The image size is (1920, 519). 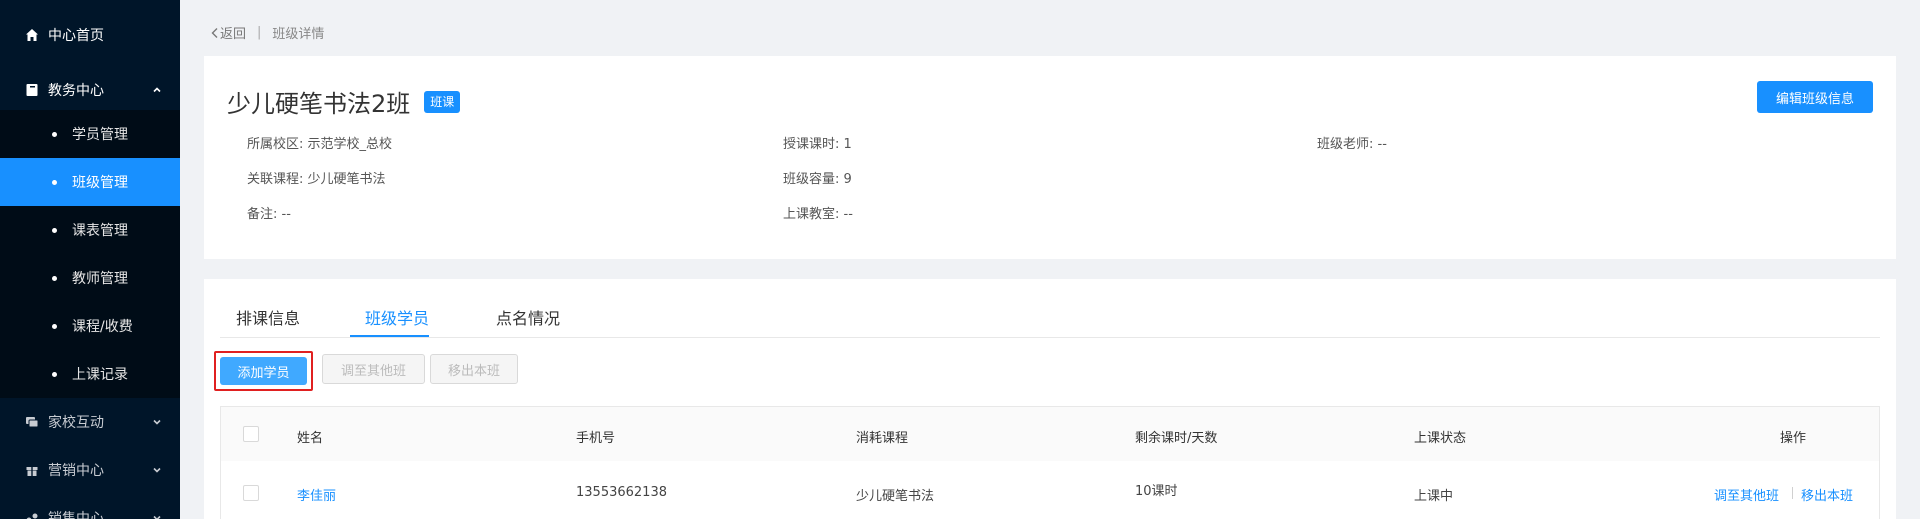 What do you see at coordinates (298, 34) in the screenshot?
I see `breadcrumb-current: 班级详情` at bounding box center [298, 34].